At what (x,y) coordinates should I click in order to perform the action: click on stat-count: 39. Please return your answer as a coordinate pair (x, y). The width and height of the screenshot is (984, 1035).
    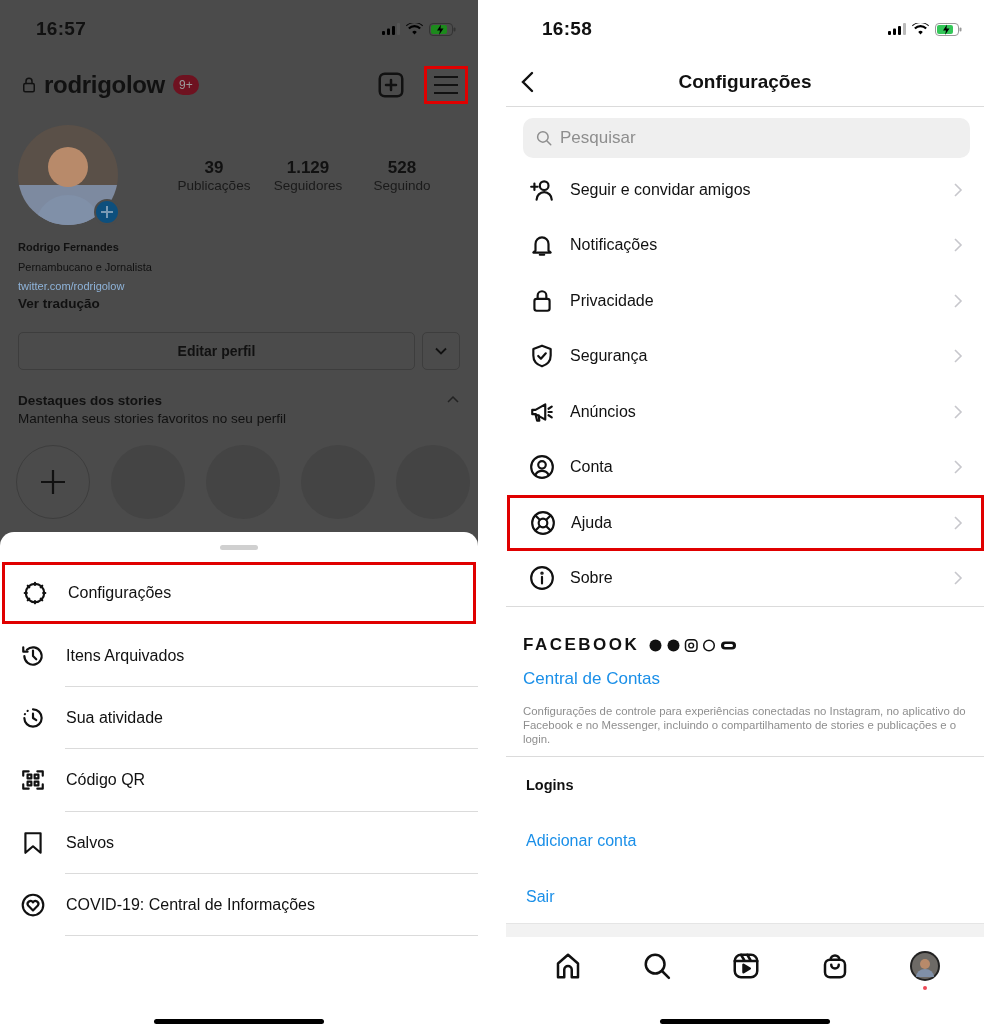
    Looking at the image, I should click on (214, 167).